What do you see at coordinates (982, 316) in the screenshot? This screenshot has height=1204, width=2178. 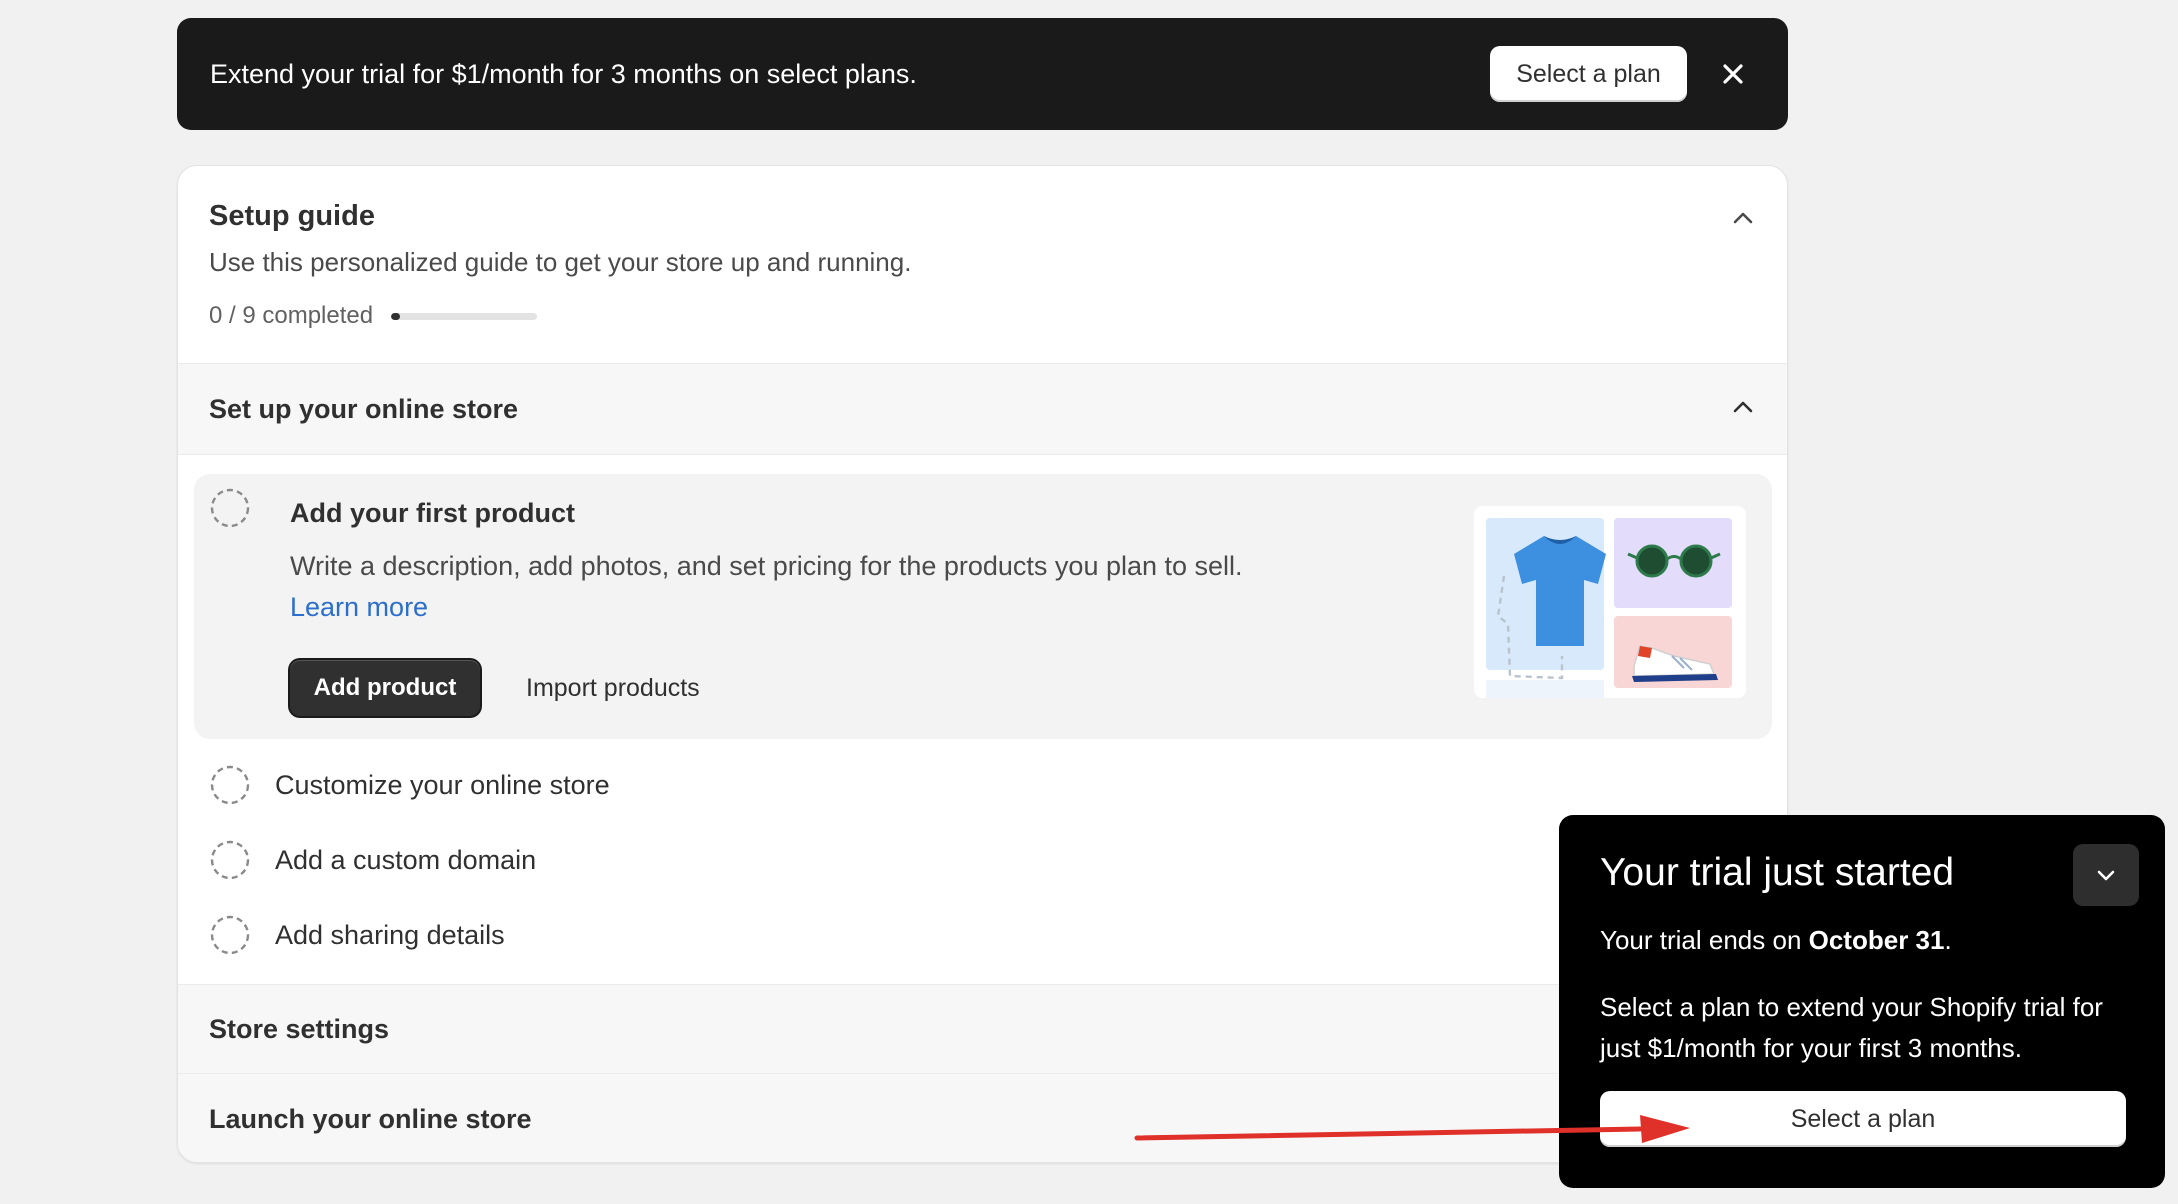 I see `progress-row: 0 / 9 completed` at bounding box center [982, 316].